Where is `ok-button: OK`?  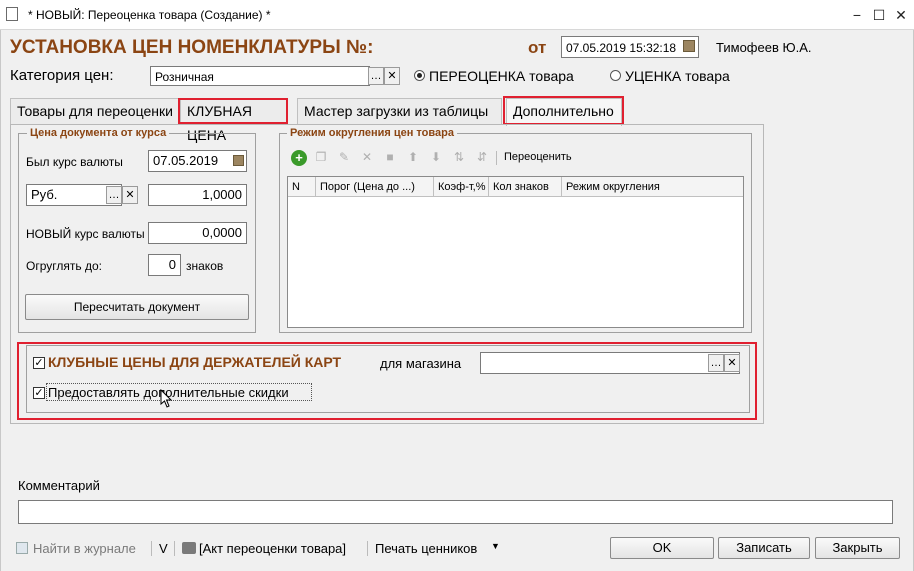 ok-button: OK is located at coordinates (662, 548).